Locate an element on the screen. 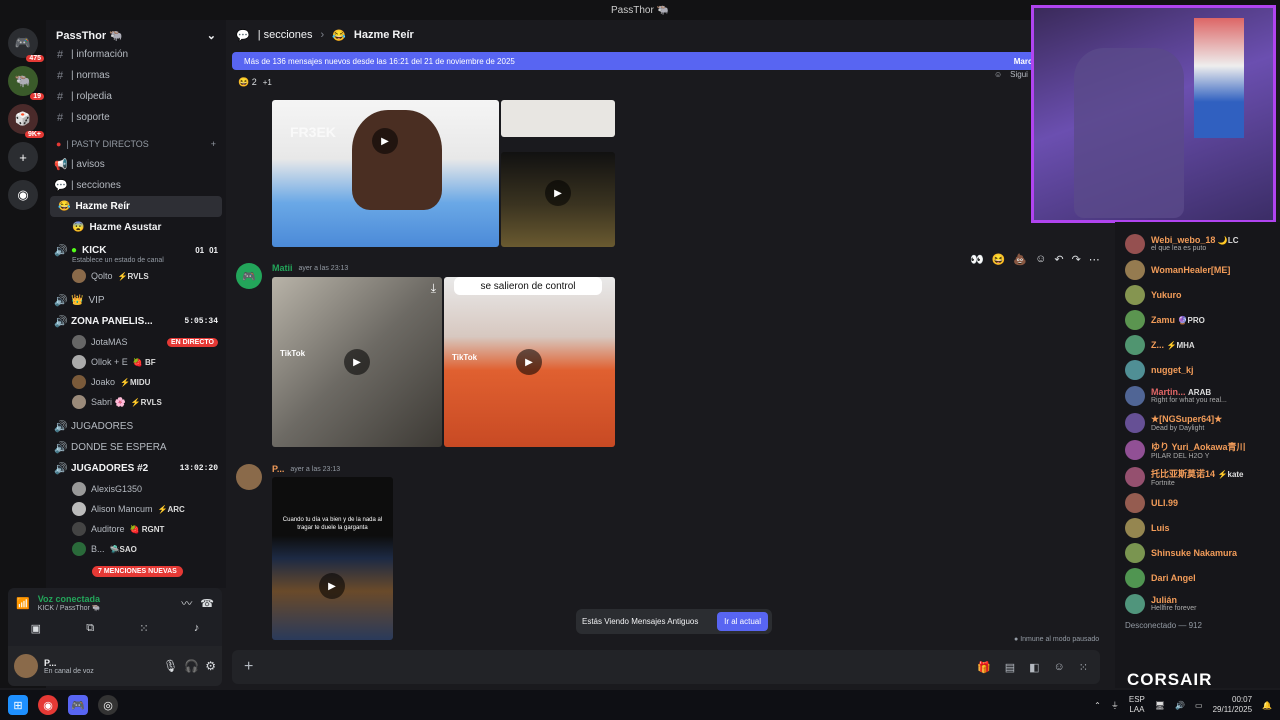 The width and height of the screenshot is (1280, 720). voice-channel-jugadores: 🔊 JUGADORES is located at coordinates (136, 426).